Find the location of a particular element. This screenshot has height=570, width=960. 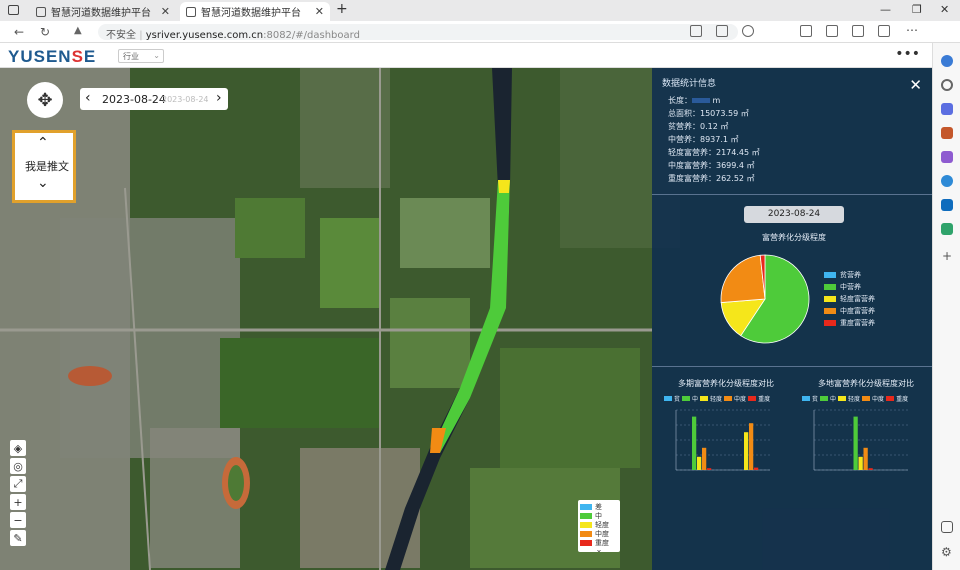

settings-icon: ⚙ is located at coordinates (946, 552).